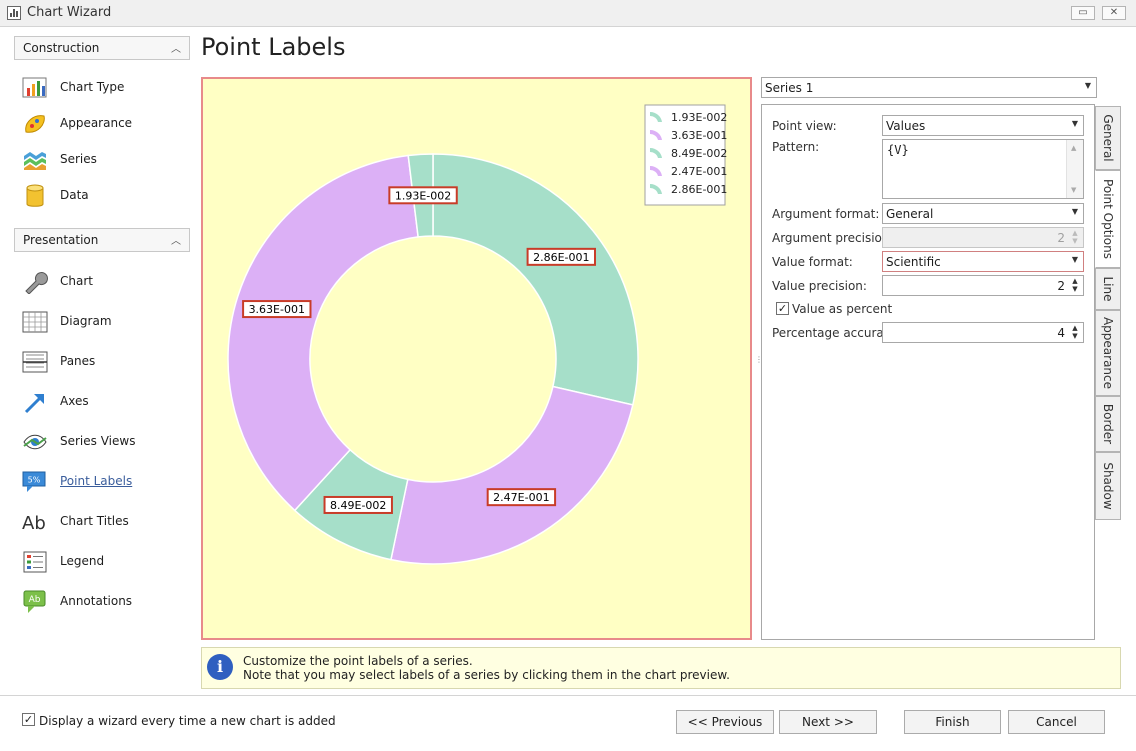 The width and height of the screenshot is (1136, 751). Describe the element at coordinates (983, 125) in the screenshot. I see `point-view-dropdown: Values ▼` at that location.